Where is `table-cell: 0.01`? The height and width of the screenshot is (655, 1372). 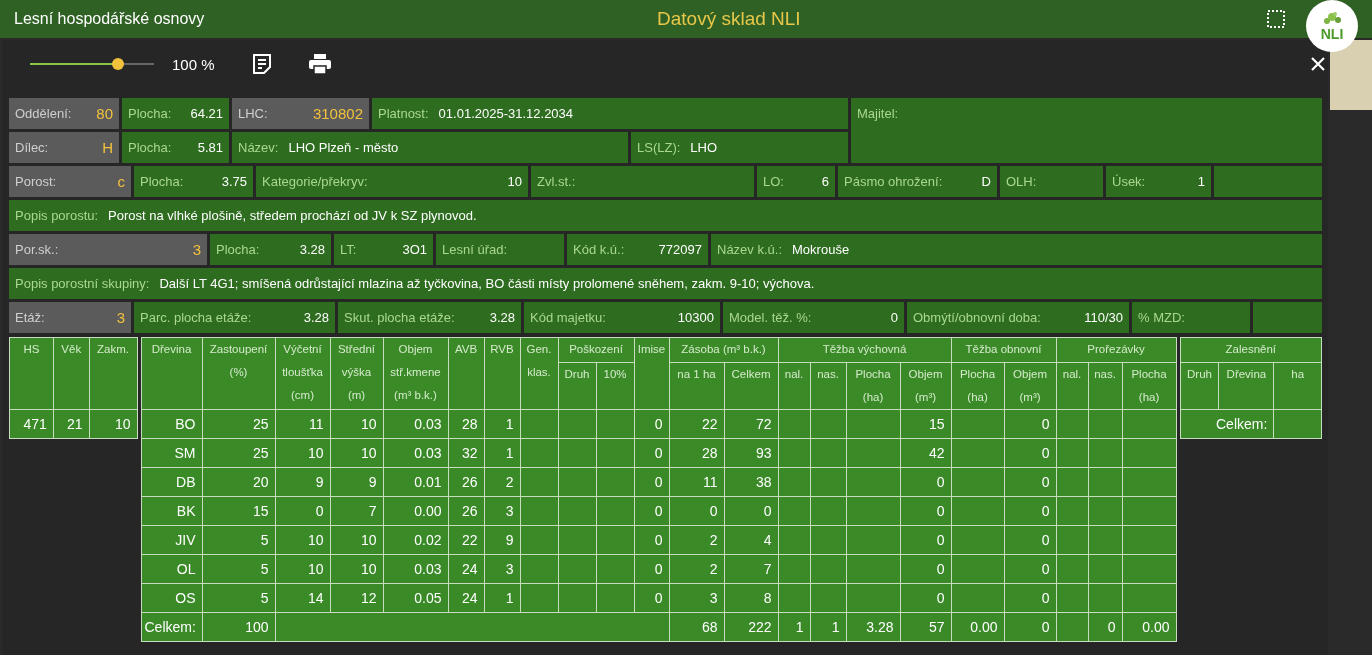 table-cell: 0.01 is located at coordinates (415, 482).